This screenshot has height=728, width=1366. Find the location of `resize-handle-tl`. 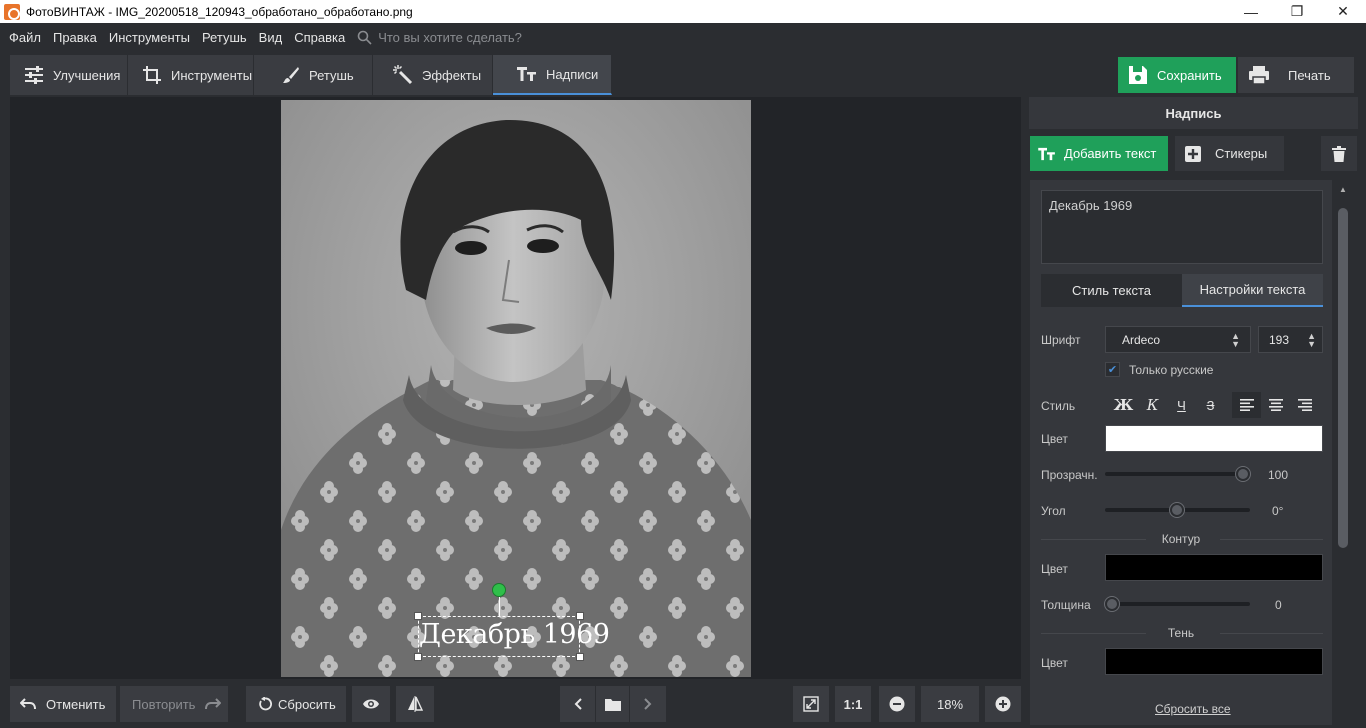

resize-handle-tl is located at coordinates (418, 616).